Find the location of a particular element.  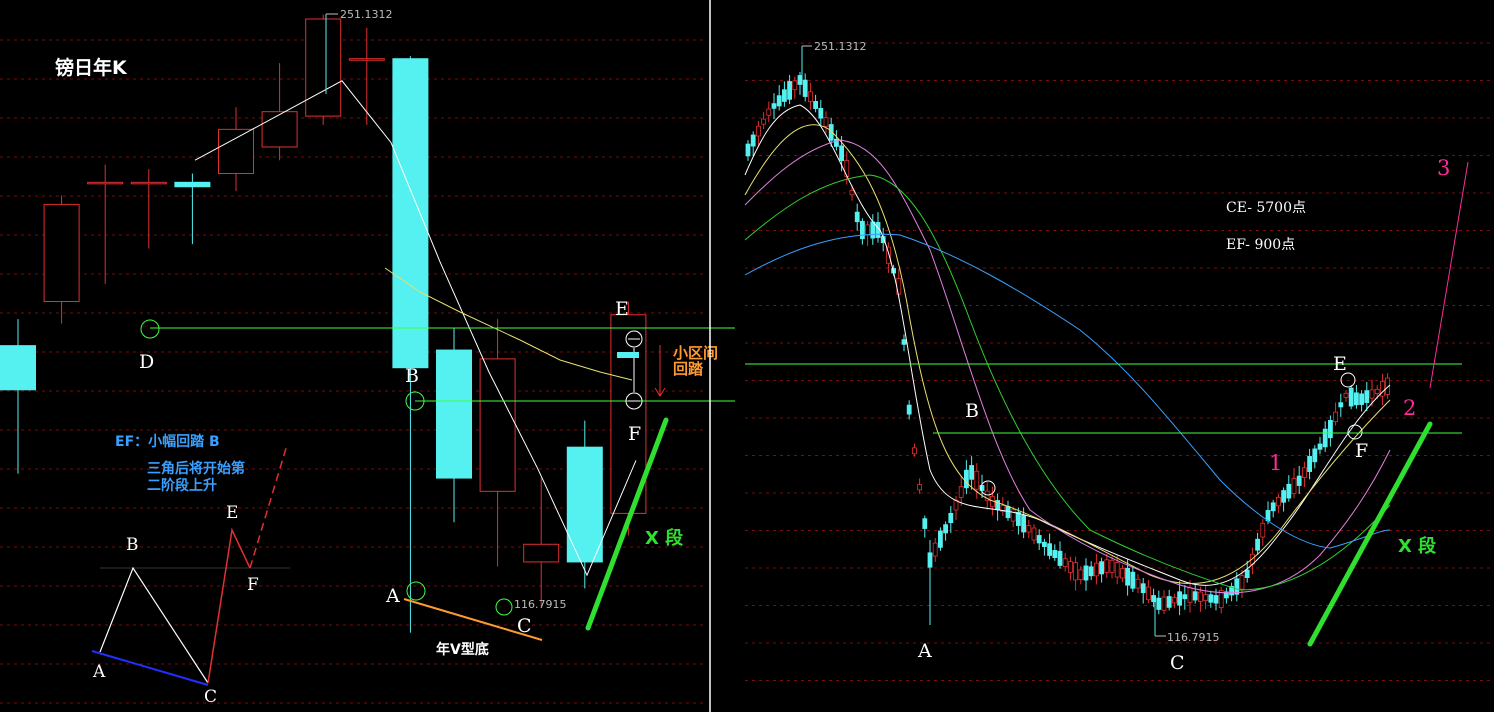

x-segment-label: X 段 is located at coordinates (664, 538).